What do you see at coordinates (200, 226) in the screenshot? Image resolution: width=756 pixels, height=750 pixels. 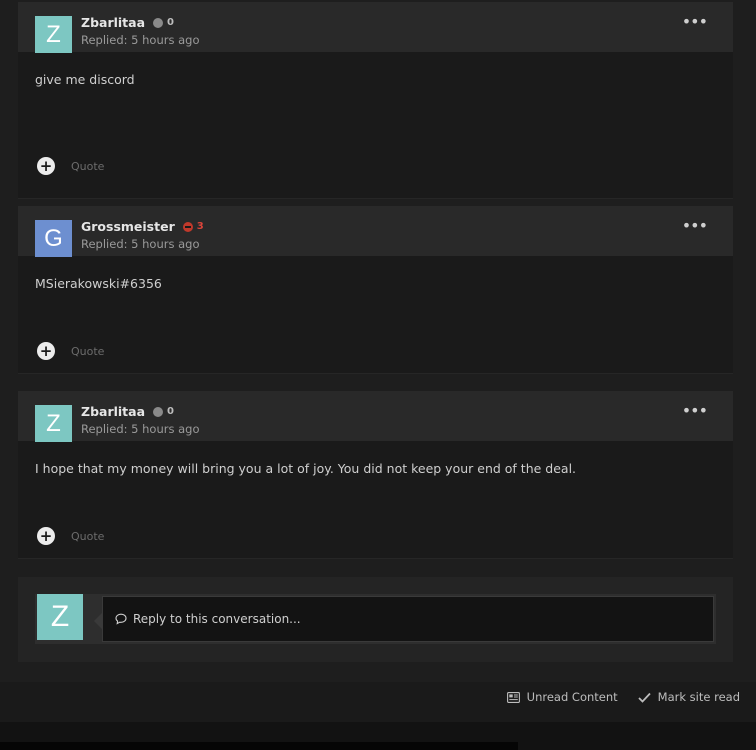 I see `reputation-count: 3` at bounding box center [200, 226].